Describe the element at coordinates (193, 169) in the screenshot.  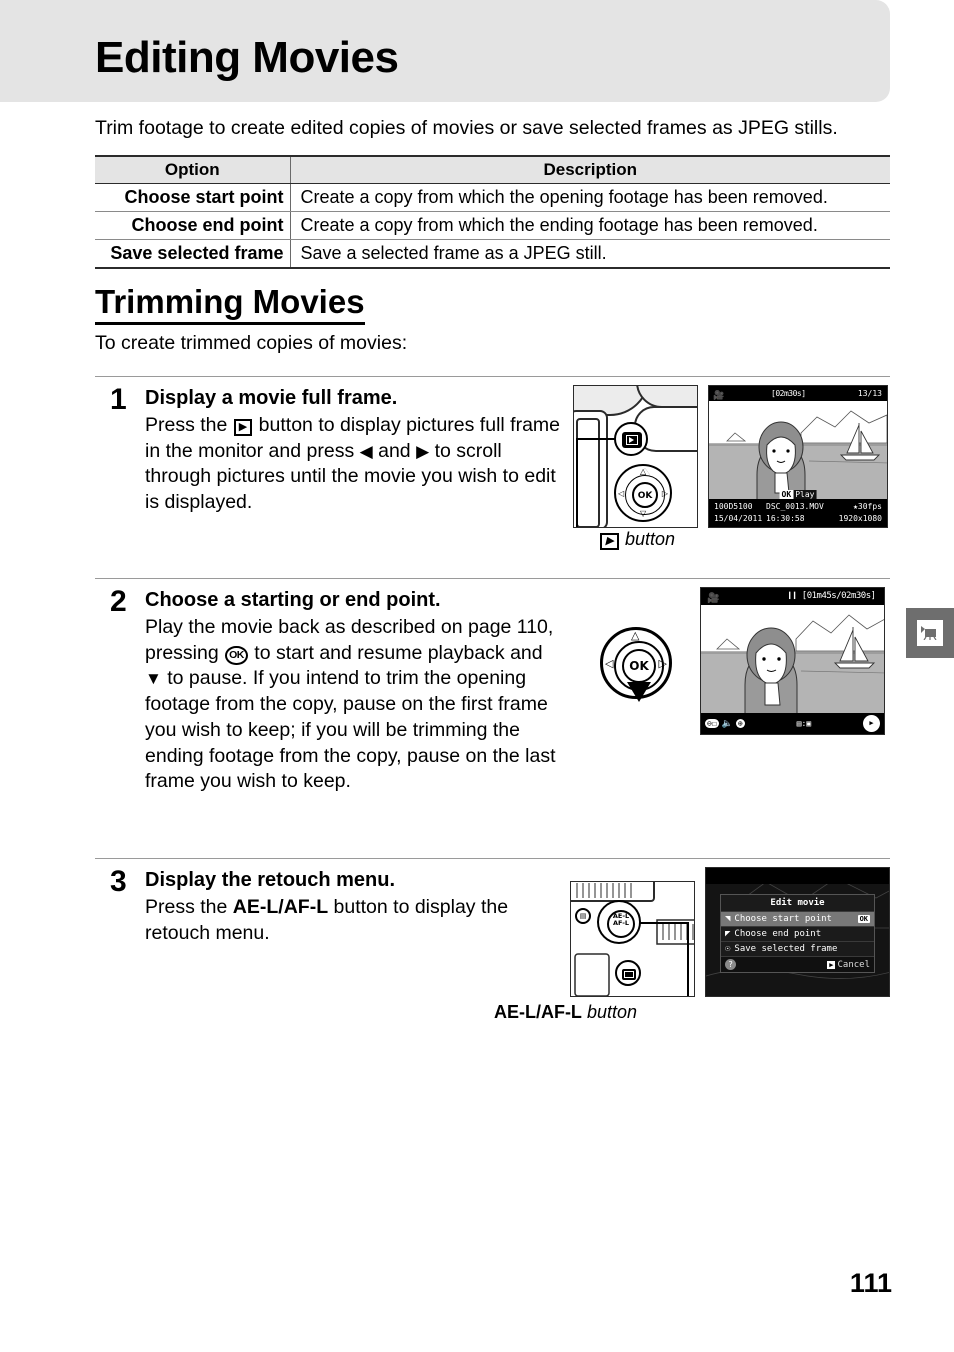
I see `column-header-option: Option` at that location.